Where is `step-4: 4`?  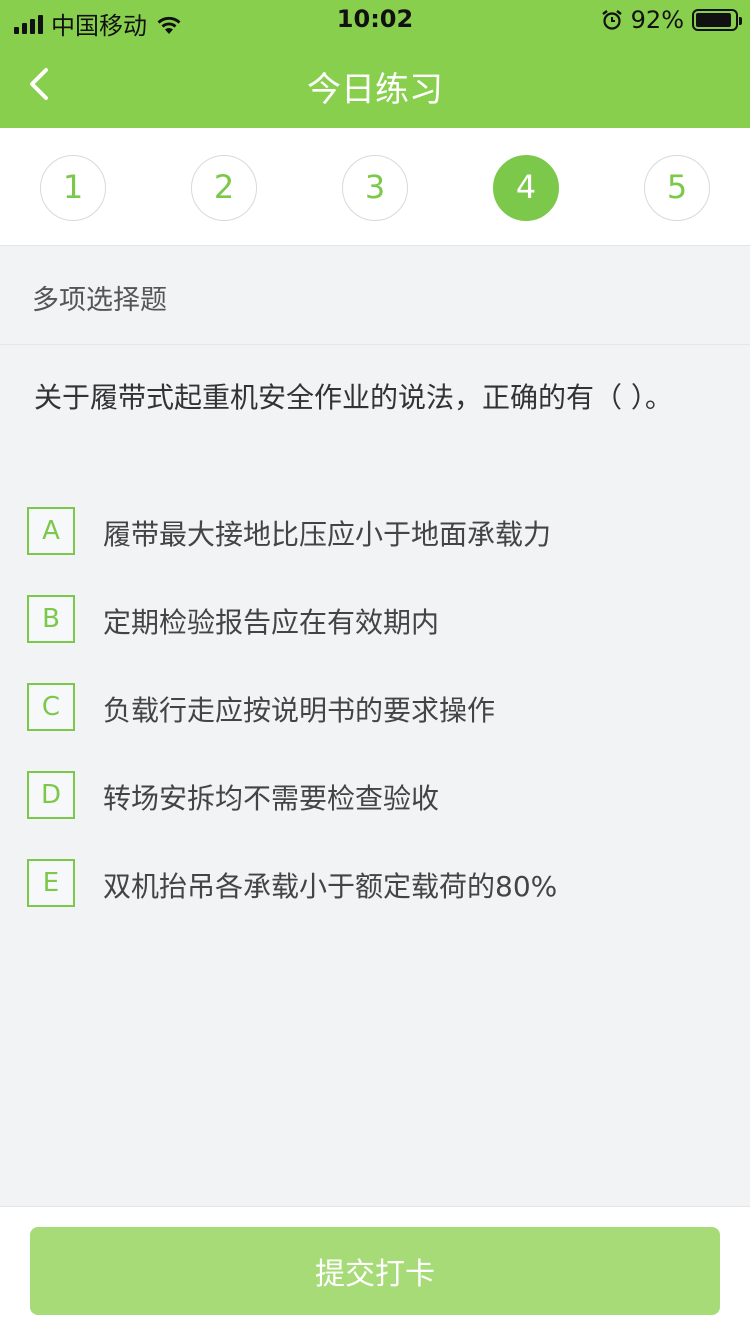 step-4: 4 is located at coordinates (526, 188).